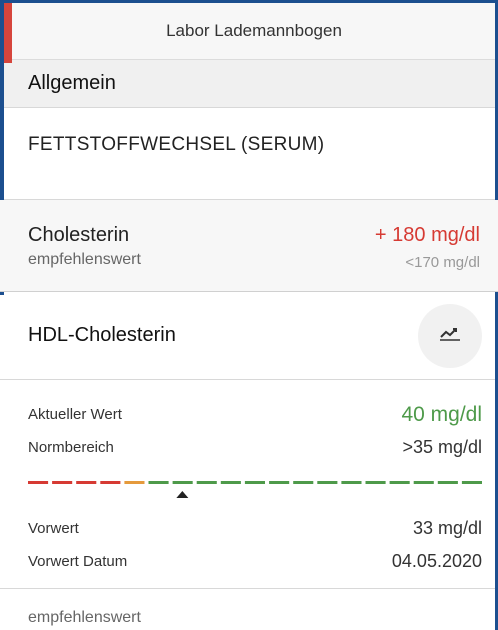 This screenshot has width=498, height=630. What do you see at coordinates (84, 617) in the screenshot?
I see `footer-text: empfehlenswert` at bounding box center [84, 617].